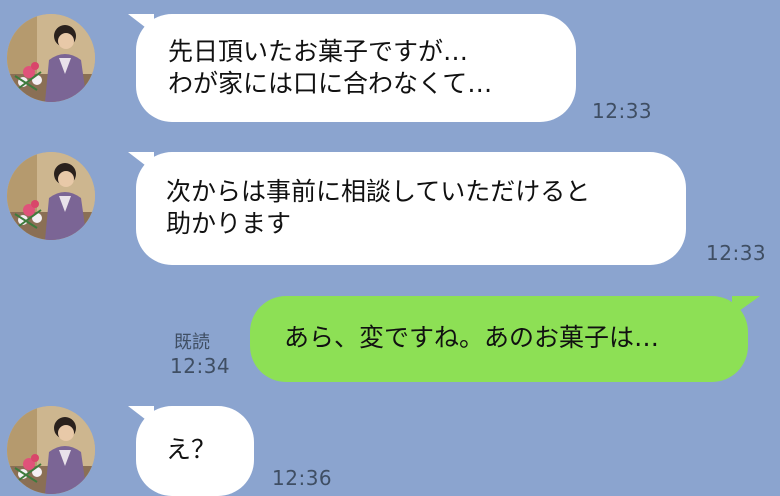 This screenshot has width=780, height=496. Describe the element at coordinates (195, 451) in the screenshot. I see `message-bubble-incoming: え？` at that location.